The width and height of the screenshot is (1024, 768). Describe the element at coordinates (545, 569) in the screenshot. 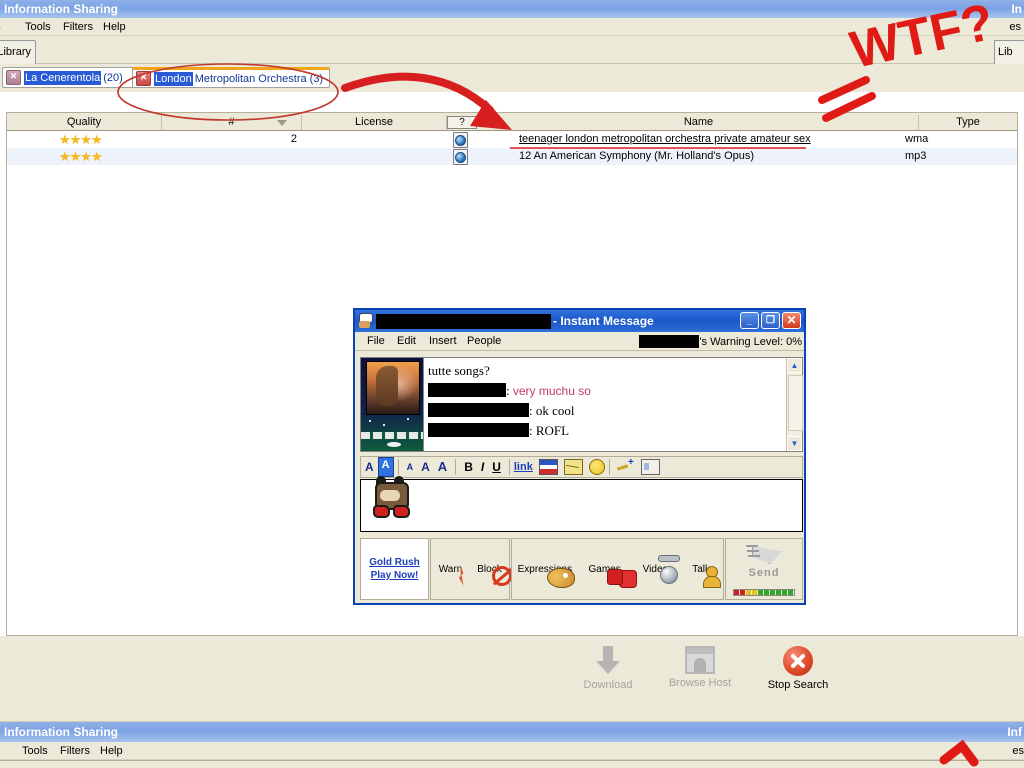

I see `expressions-button: Expressions` at that location.